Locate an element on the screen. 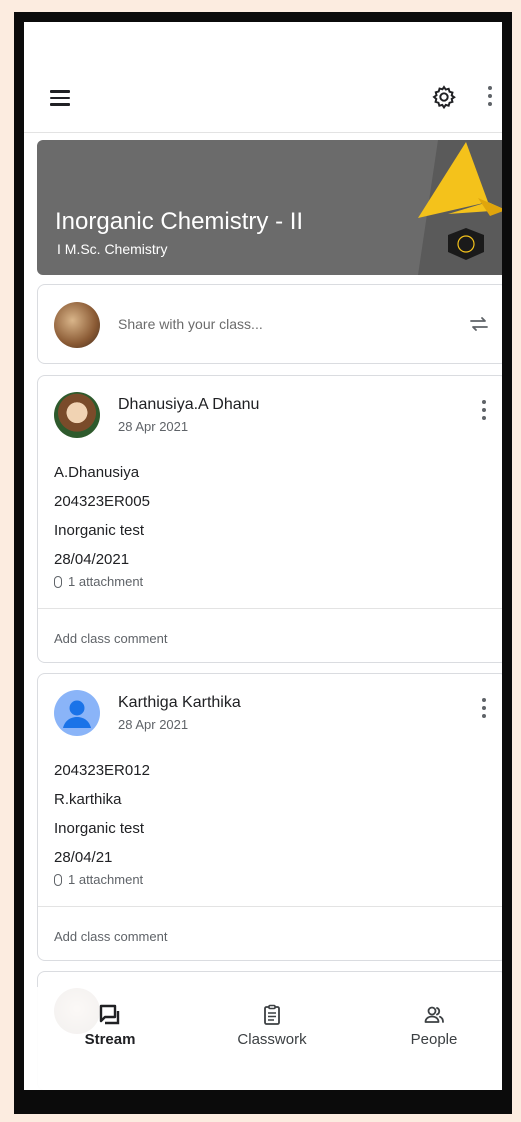  class-title: Inorganic Chemistry - II is located at coordinates (179, 221).